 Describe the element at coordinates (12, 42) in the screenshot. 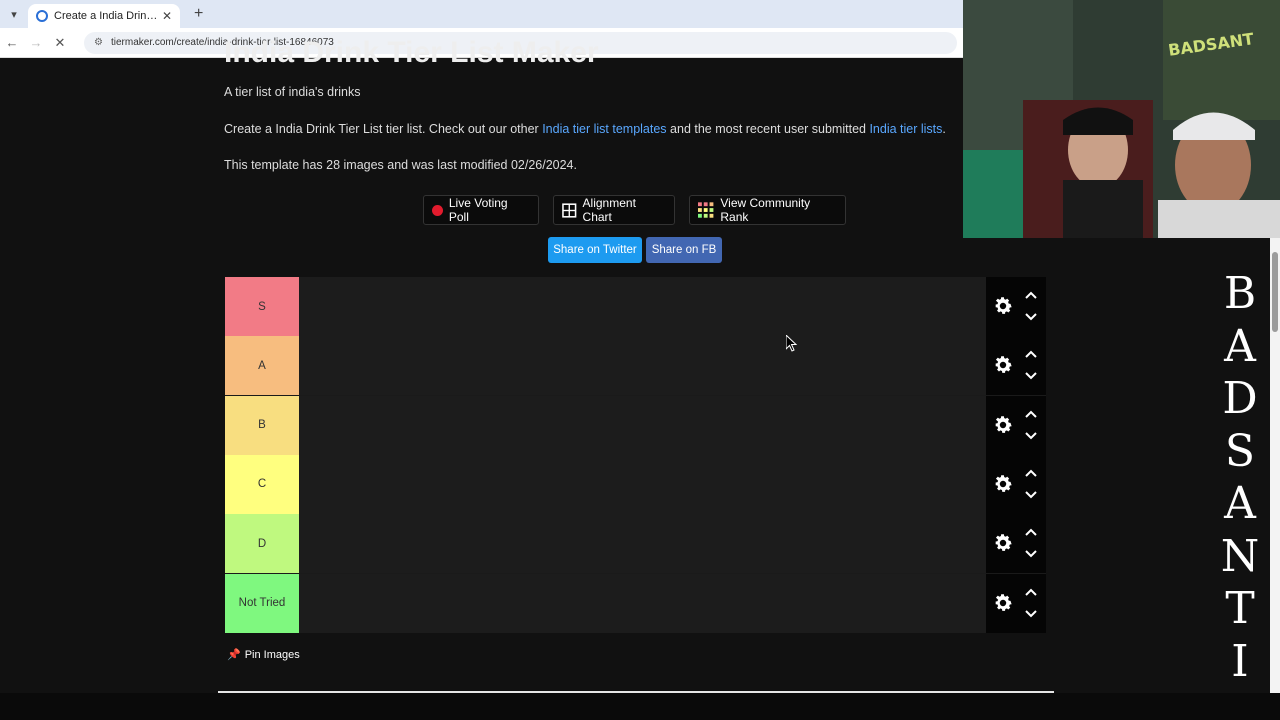

I see `back-icon: ←` at that location.